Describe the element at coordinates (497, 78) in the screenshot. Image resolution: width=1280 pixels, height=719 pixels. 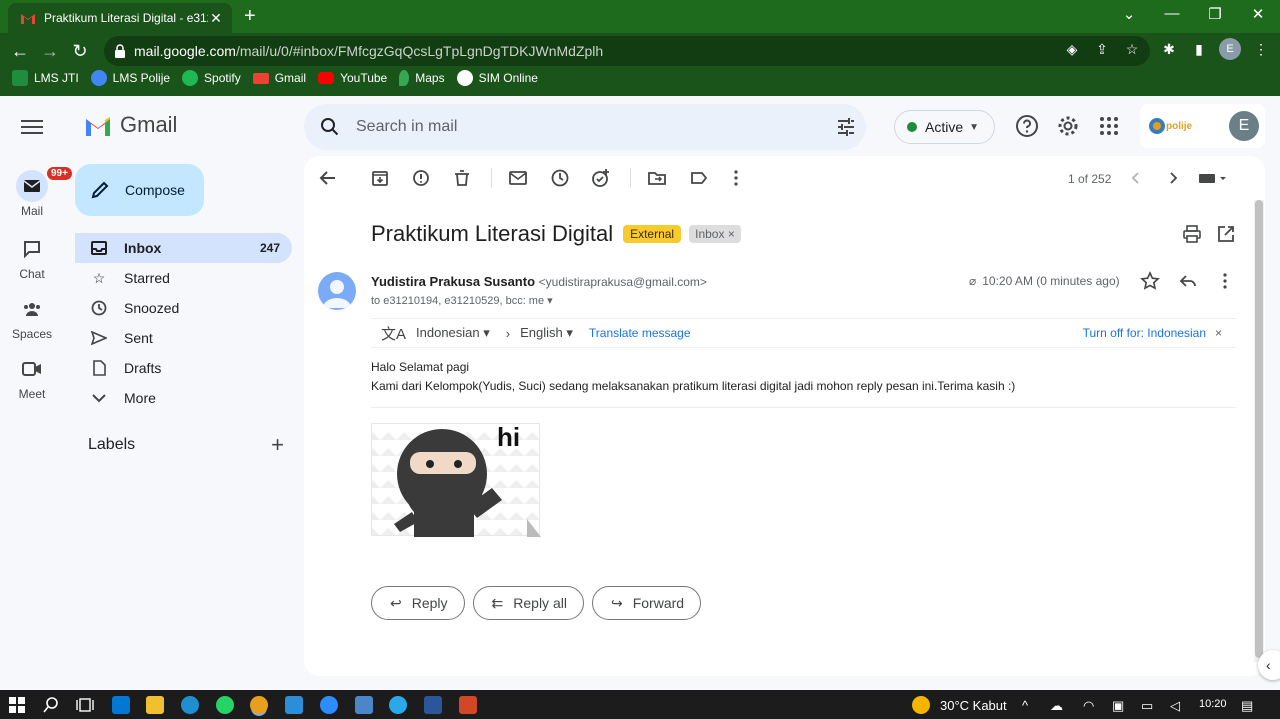
I see `bookmark-sim-online: SIM Online` at that location.